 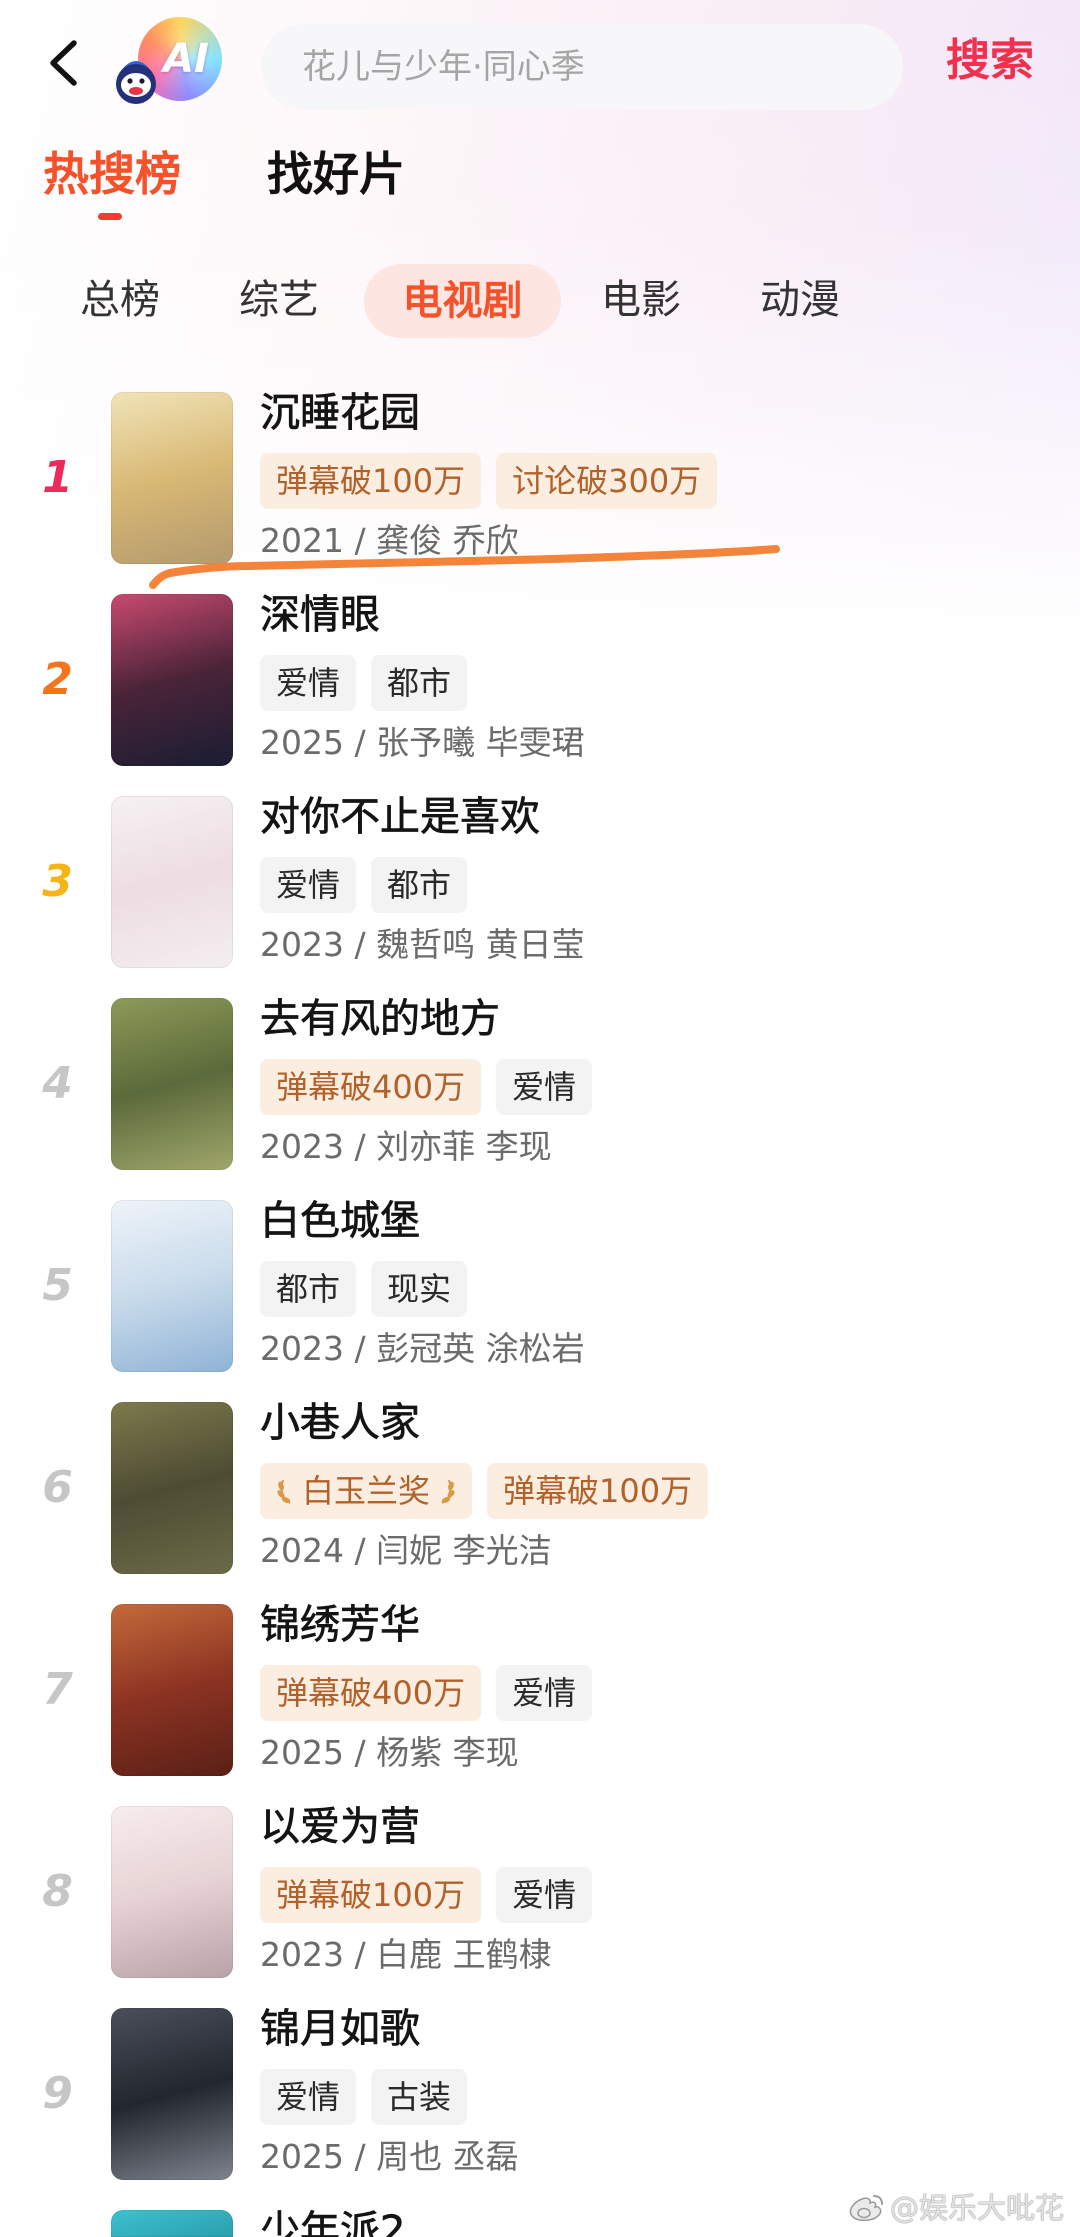 What do you see at coordinates (57, 1689) in the screenshot?
I see `rank-number: 7` at bounding box center [57, 1689].